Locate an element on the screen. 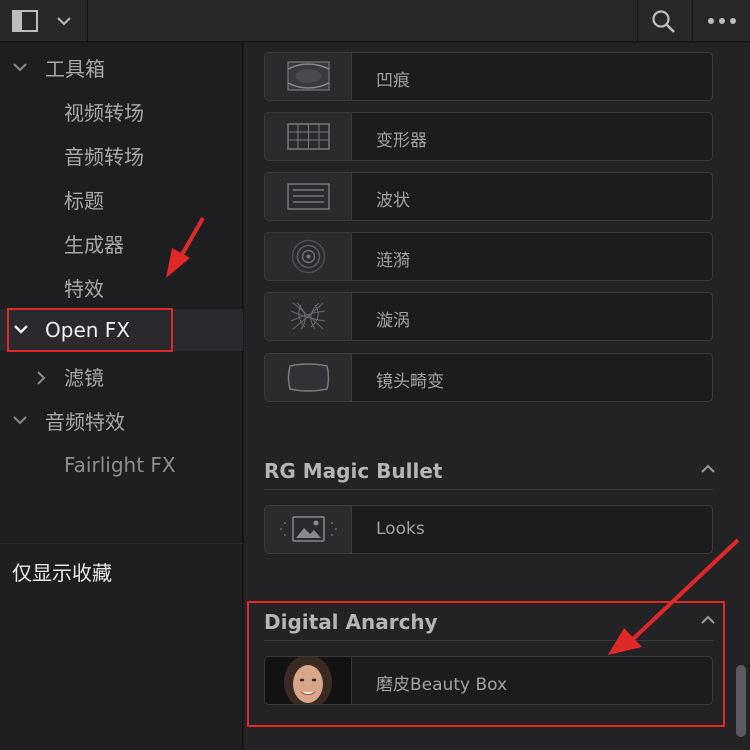 The height and width of the screenshot is (750, 750). effect-item-lens-distortion: 镜头畸变 is located at coordinates (488, 377).